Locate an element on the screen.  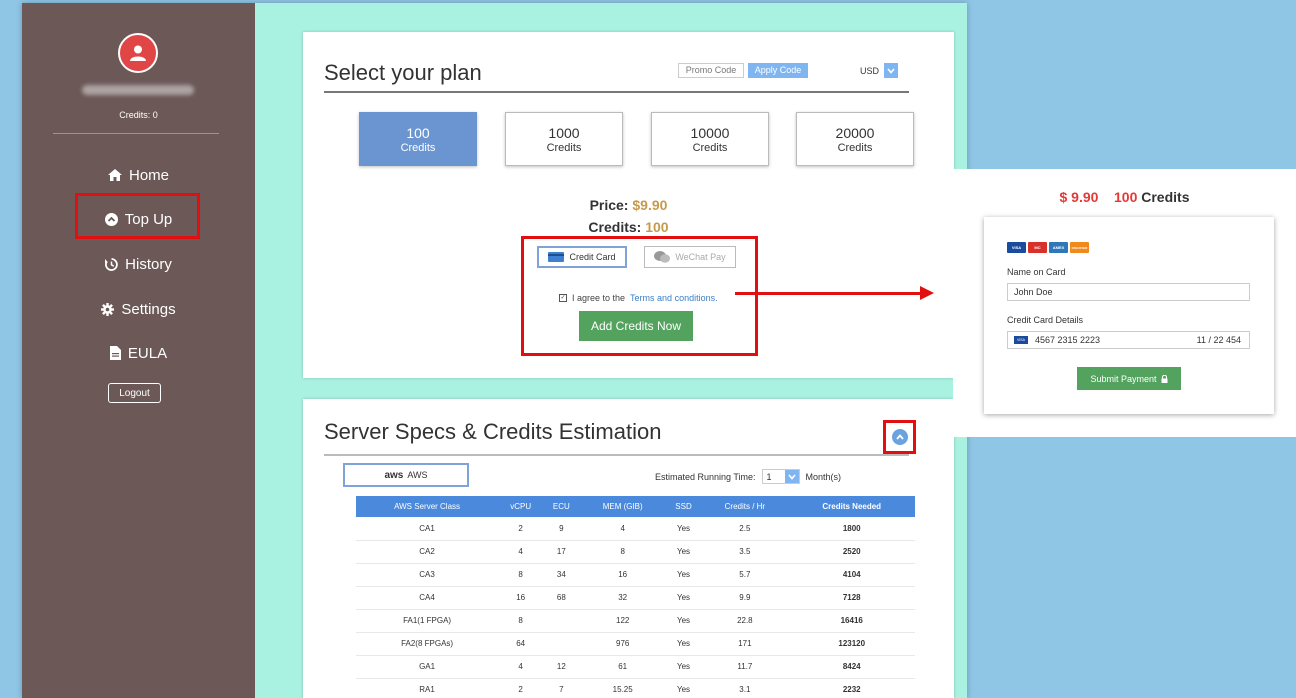
submit-payment-button: Submit Payment is located at coordinates (1129, 378).